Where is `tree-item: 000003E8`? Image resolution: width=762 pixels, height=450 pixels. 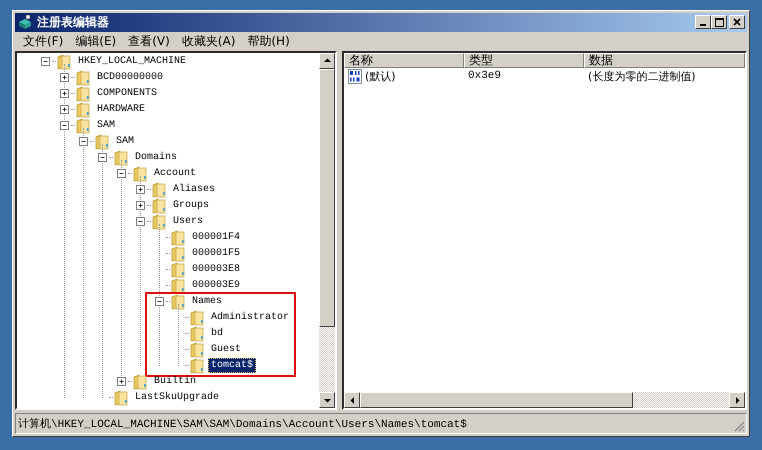 tree-item: 000003E8 is located at coordinates (216, 270).